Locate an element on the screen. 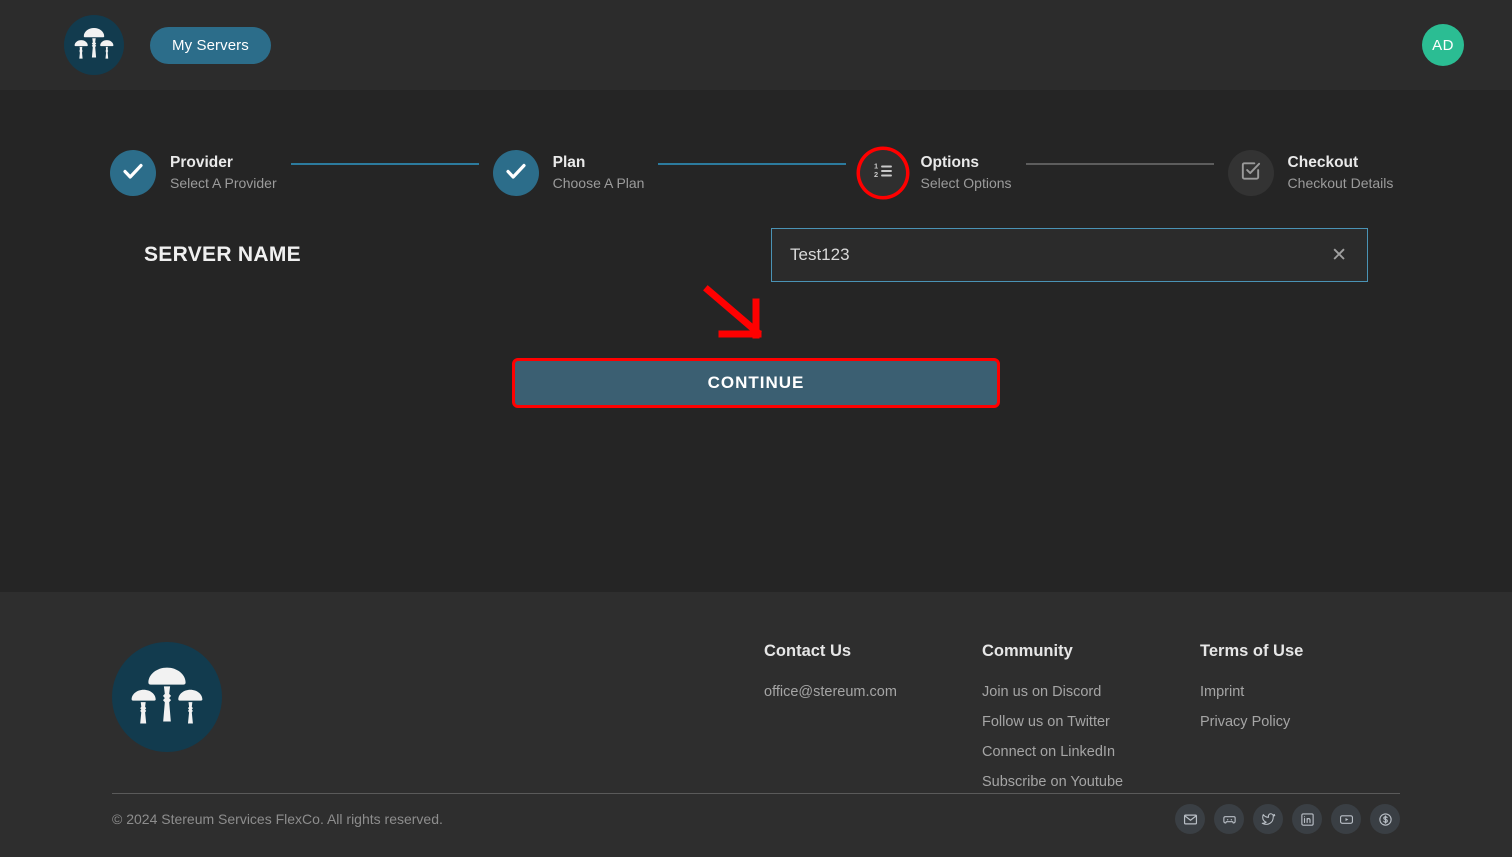  footer-link-twitter: Follow us on Twitter is located at coordinates (1091, 722).